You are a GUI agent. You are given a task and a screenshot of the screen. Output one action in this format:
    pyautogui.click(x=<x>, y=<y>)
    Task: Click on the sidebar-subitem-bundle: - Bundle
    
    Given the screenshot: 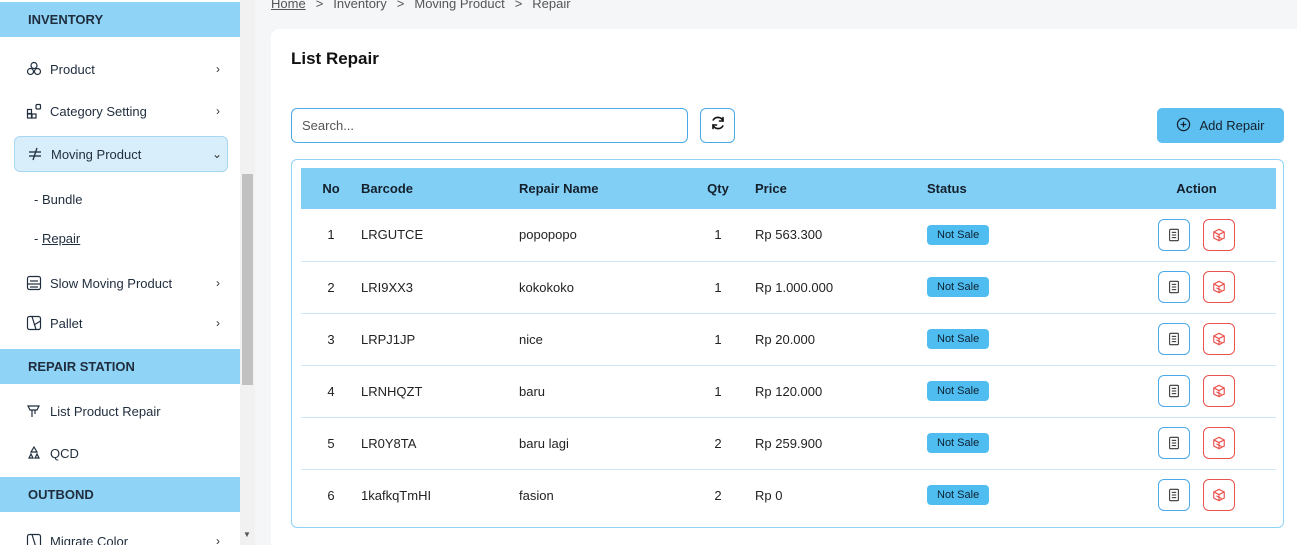 What is the action you would take?
    pyautogui.click(x=58, y=199)
    